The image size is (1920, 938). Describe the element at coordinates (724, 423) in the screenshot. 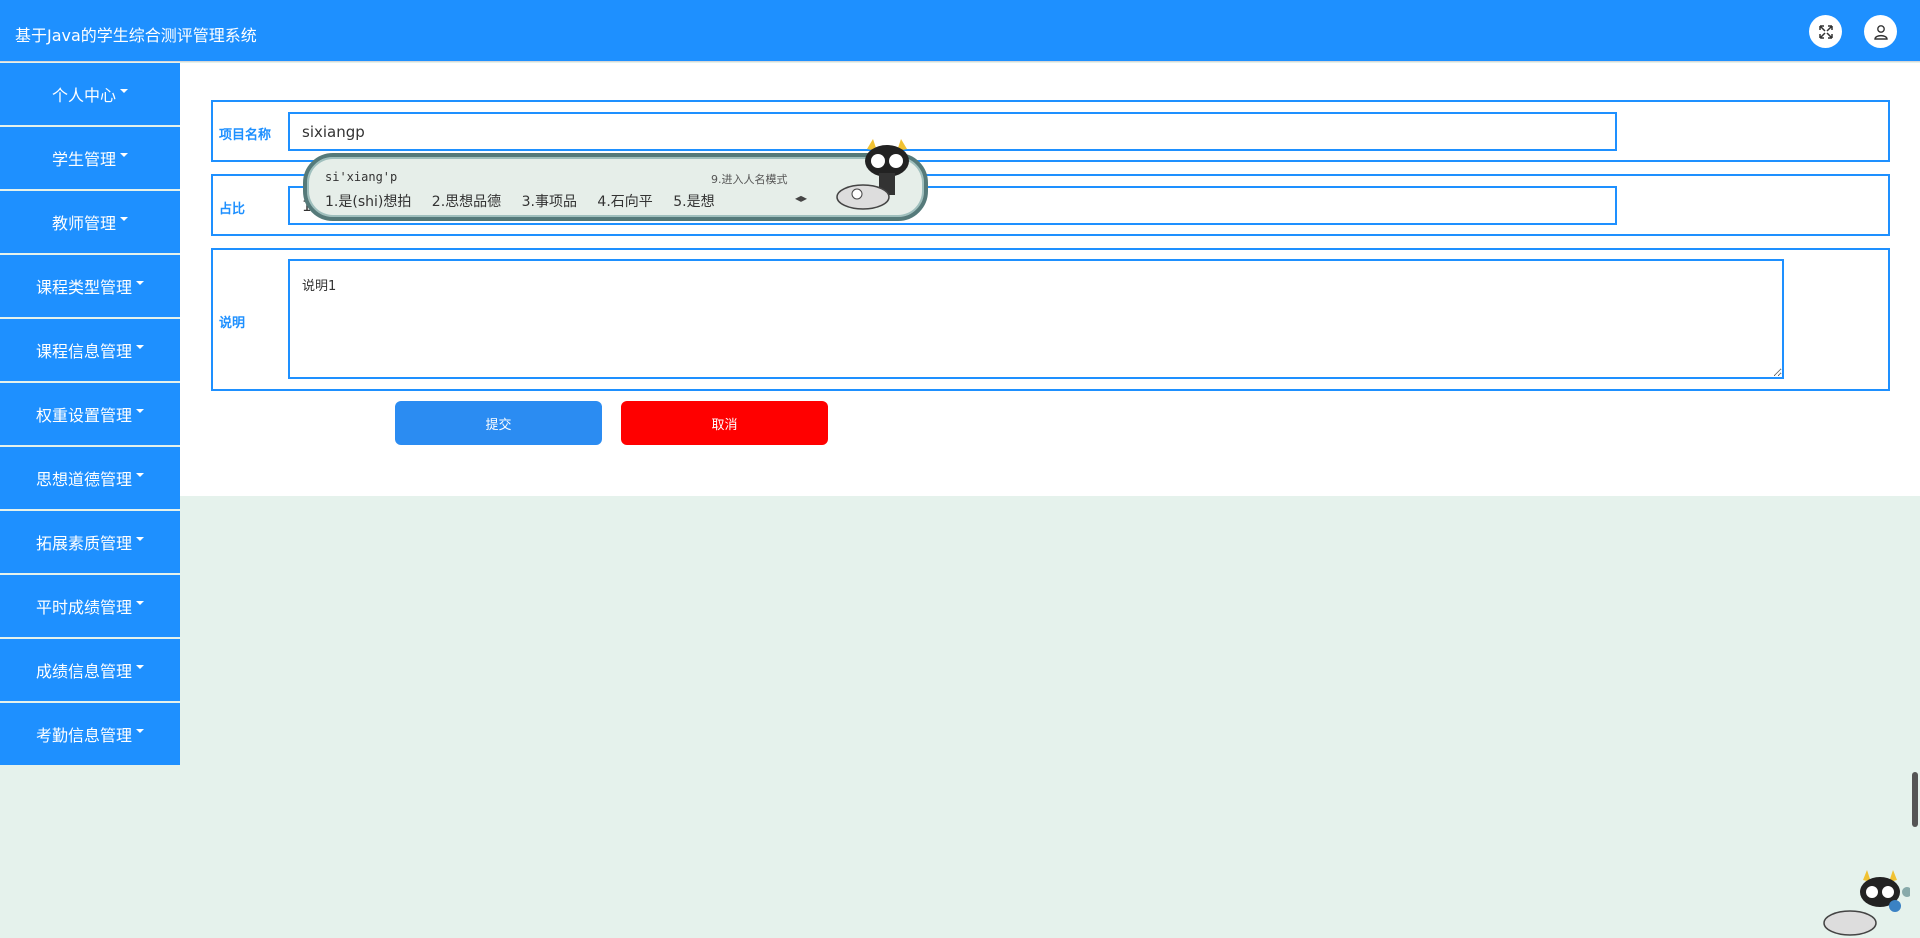

I see `cancel-button: 取消` at that location.